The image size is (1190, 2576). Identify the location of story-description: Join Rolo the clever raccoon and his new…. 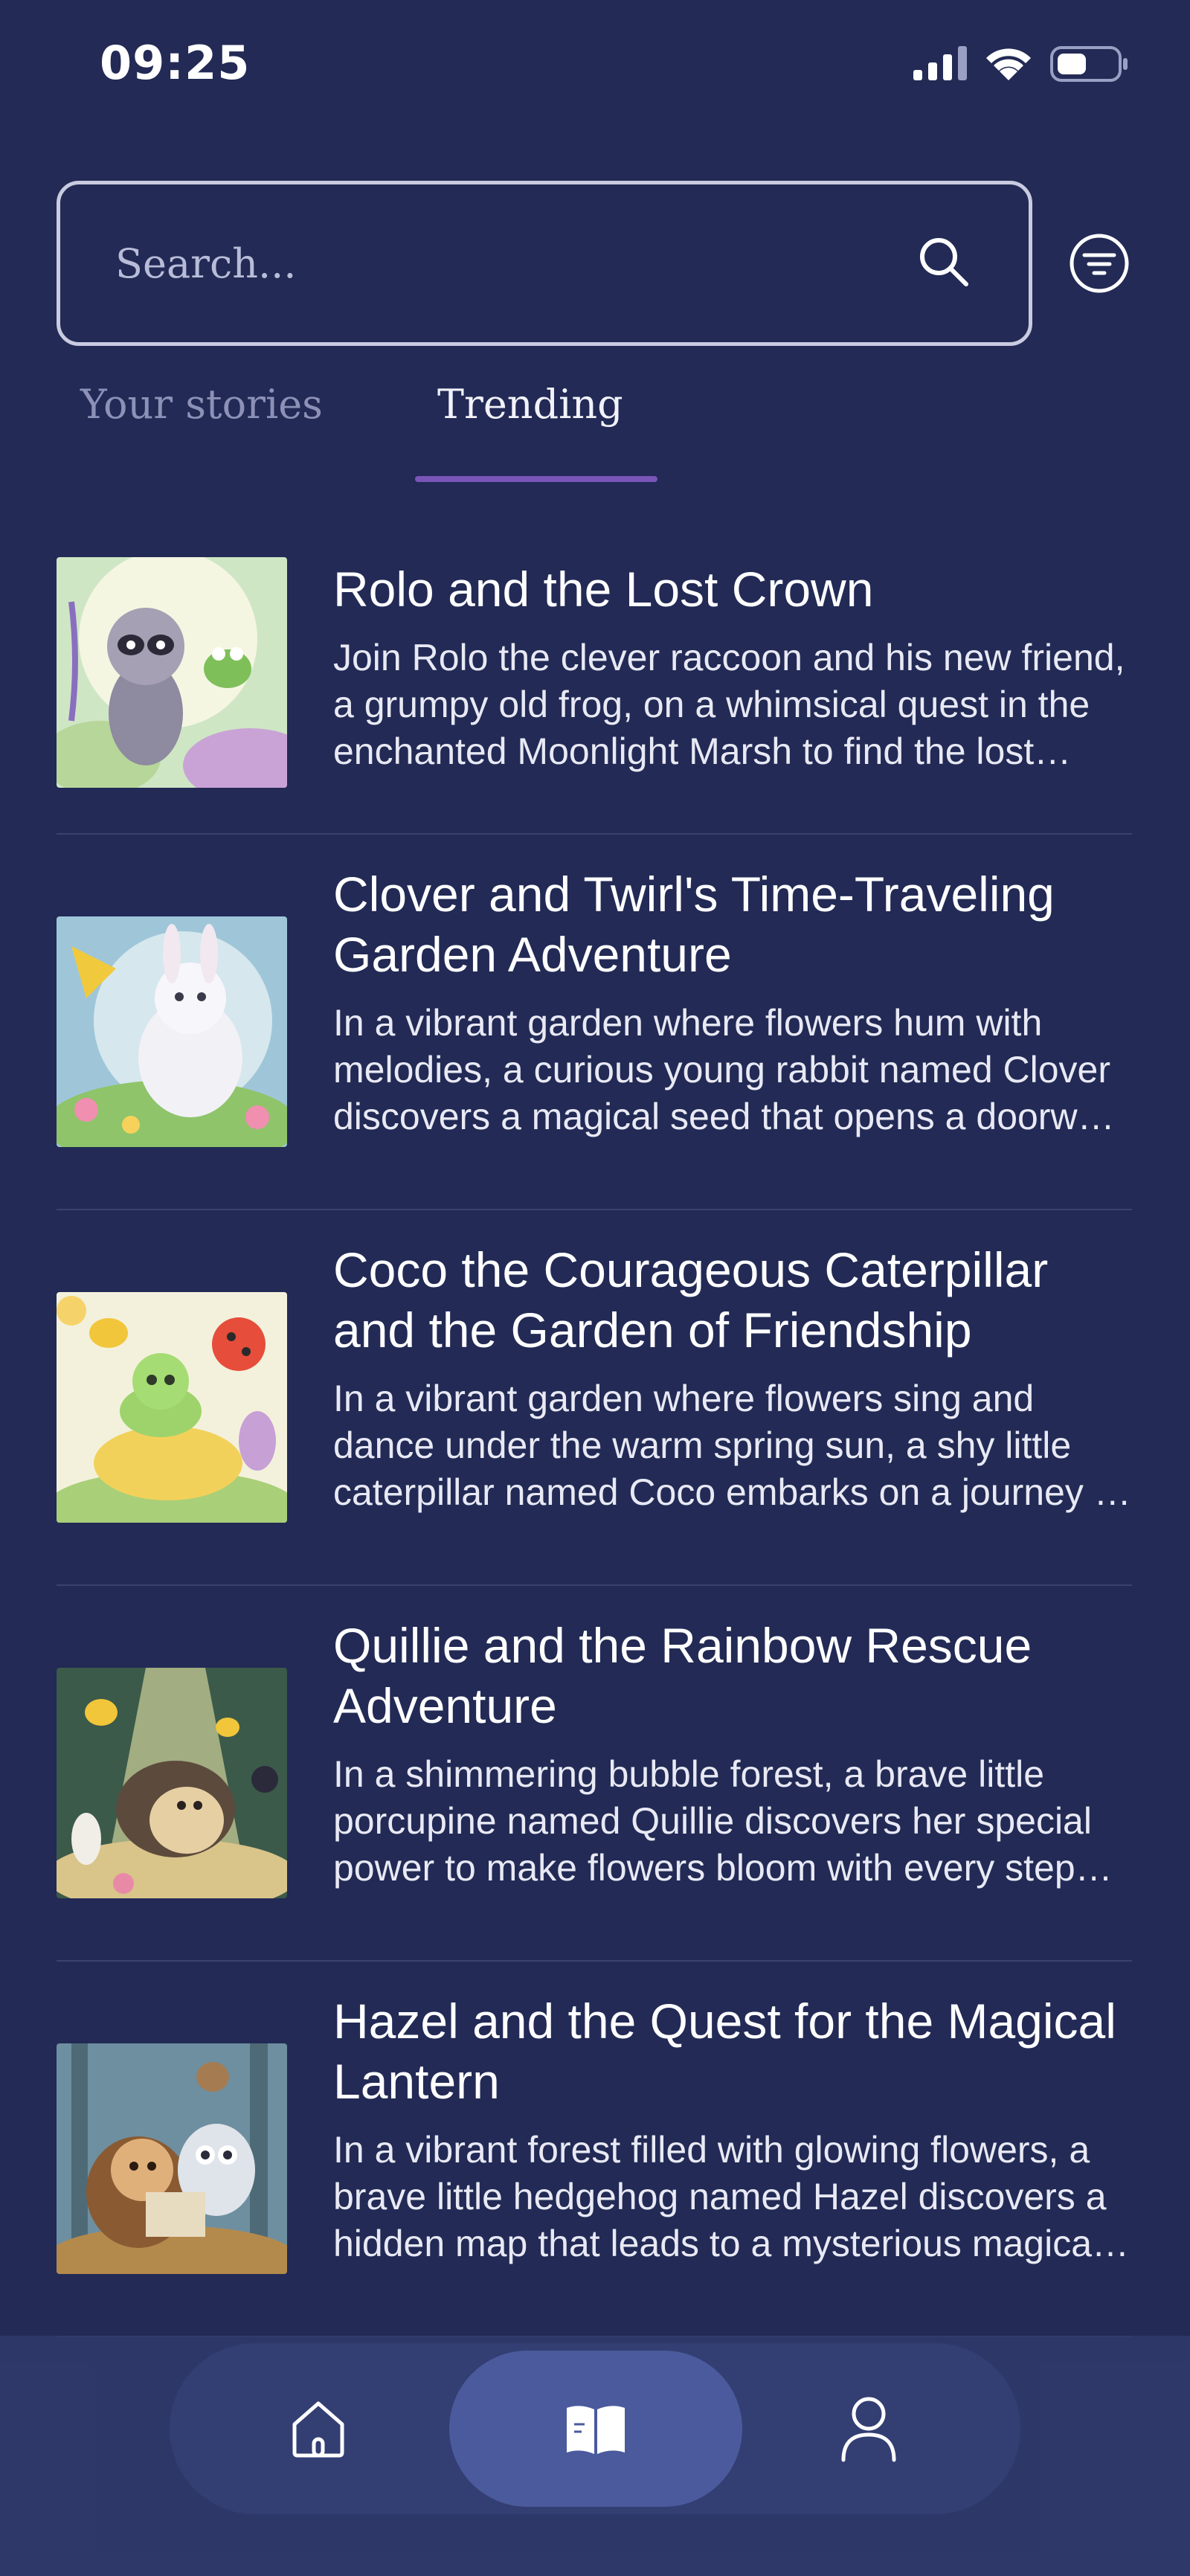
(729, 704).